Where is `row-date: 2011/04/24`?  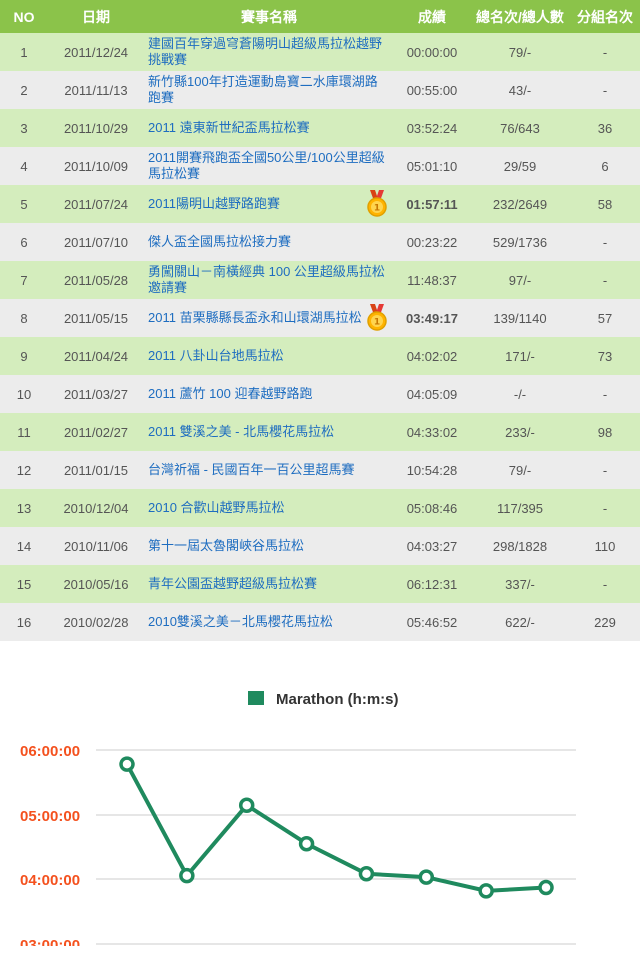 row-date: 2011/04/24 is located at coordinates (96, 356).